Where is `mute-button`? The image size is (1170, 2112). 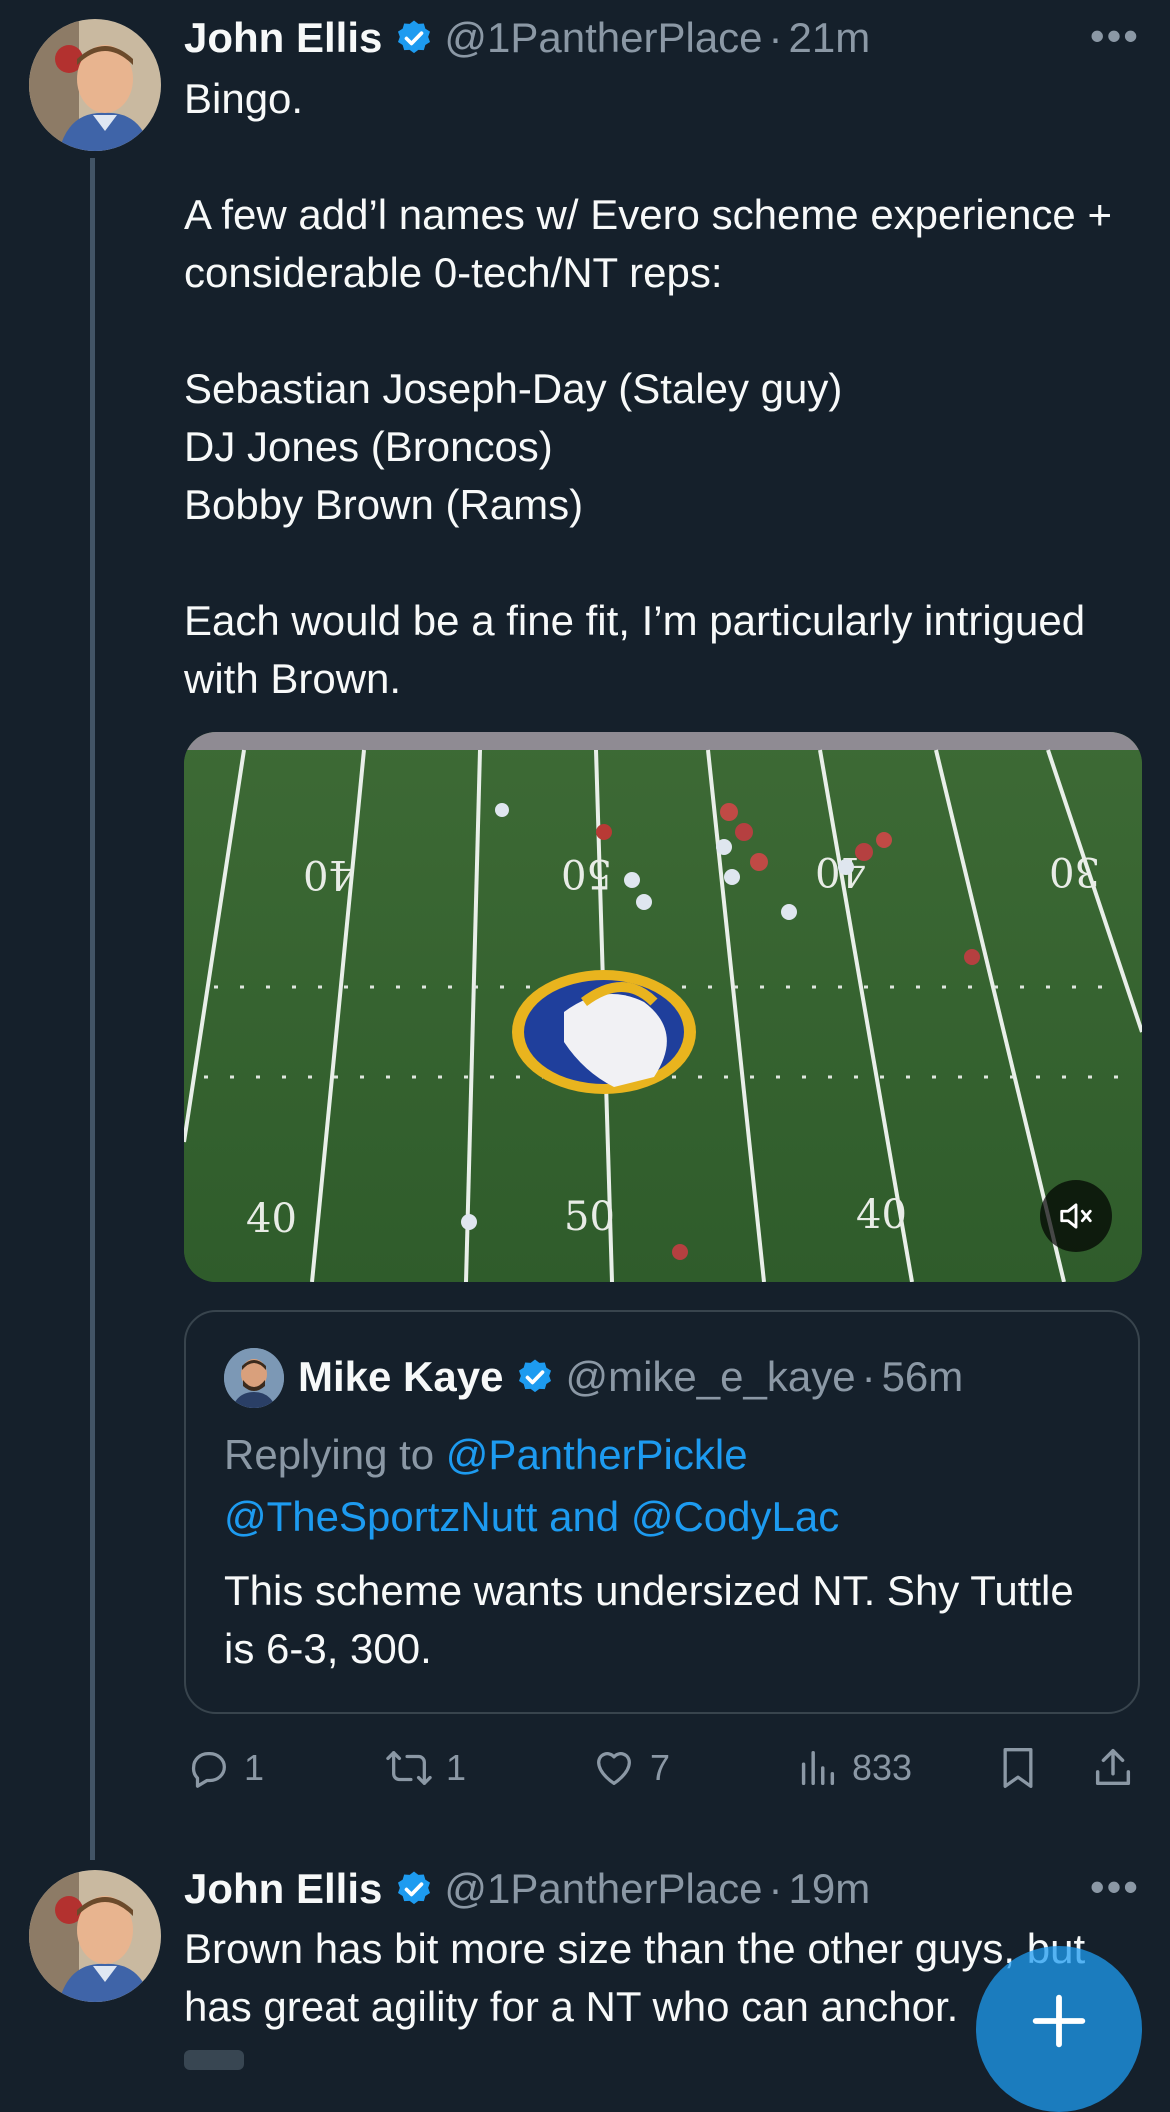
mute-button is located at coordinates (1076, 1216).